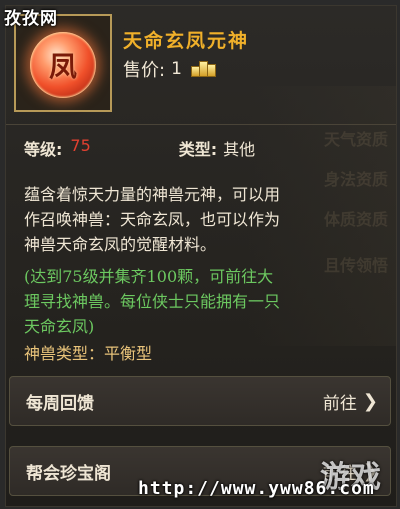  Describe the element at coordinates (144, 70) in the screenshot. I see `price-label: 售价:` at that location.